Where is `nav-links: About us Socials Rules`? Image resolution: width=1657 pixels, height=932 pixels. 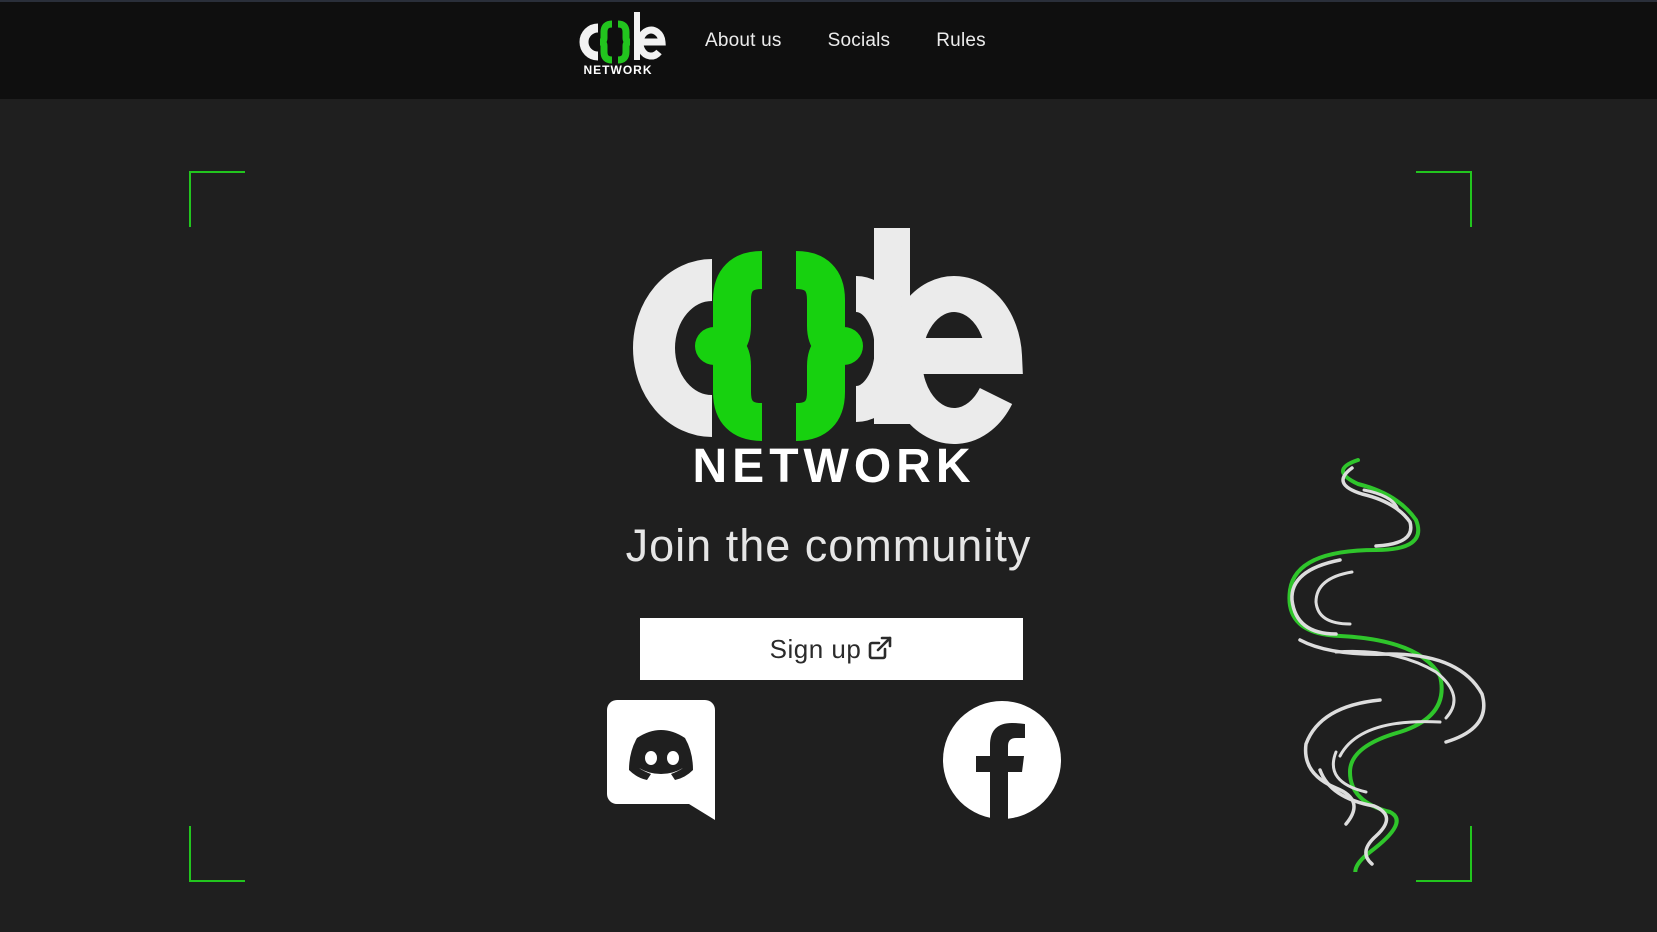
nav-links: About us Socials Rules is located at coordinates (845, 41).